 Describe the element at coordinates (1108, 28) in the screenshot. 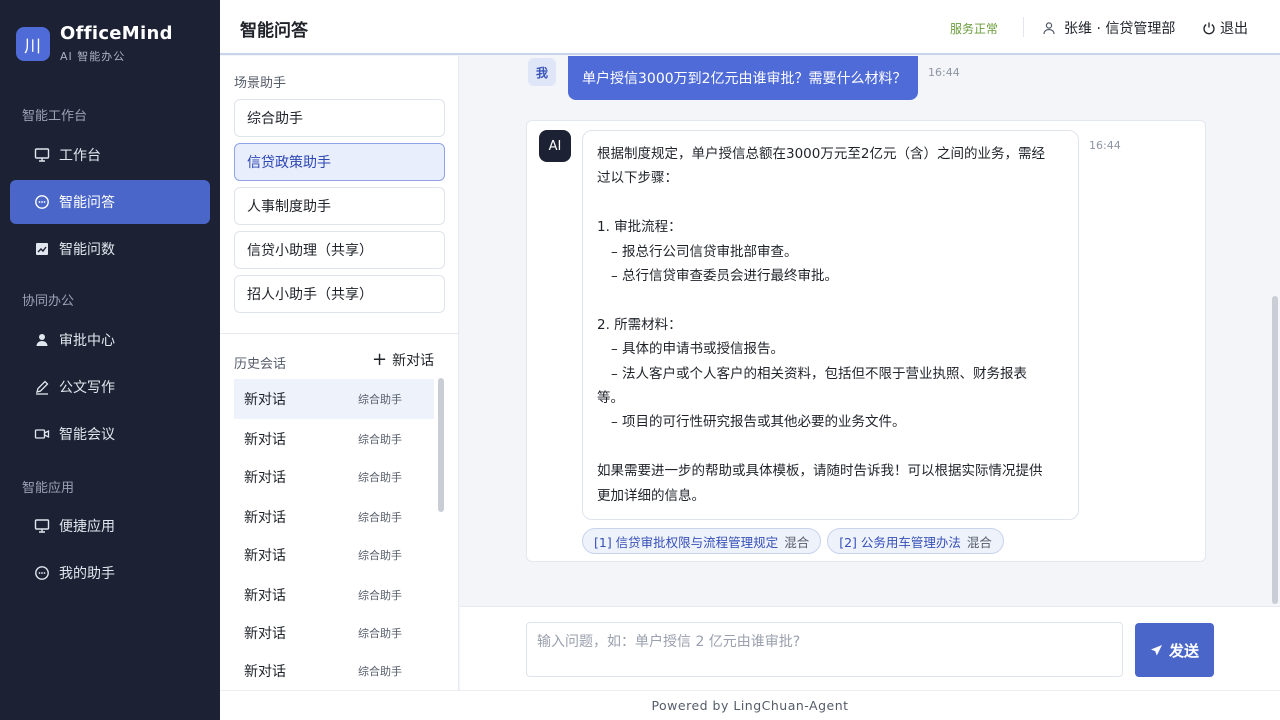

I see `user-info: 张维 · 信贷管理部` at that location.